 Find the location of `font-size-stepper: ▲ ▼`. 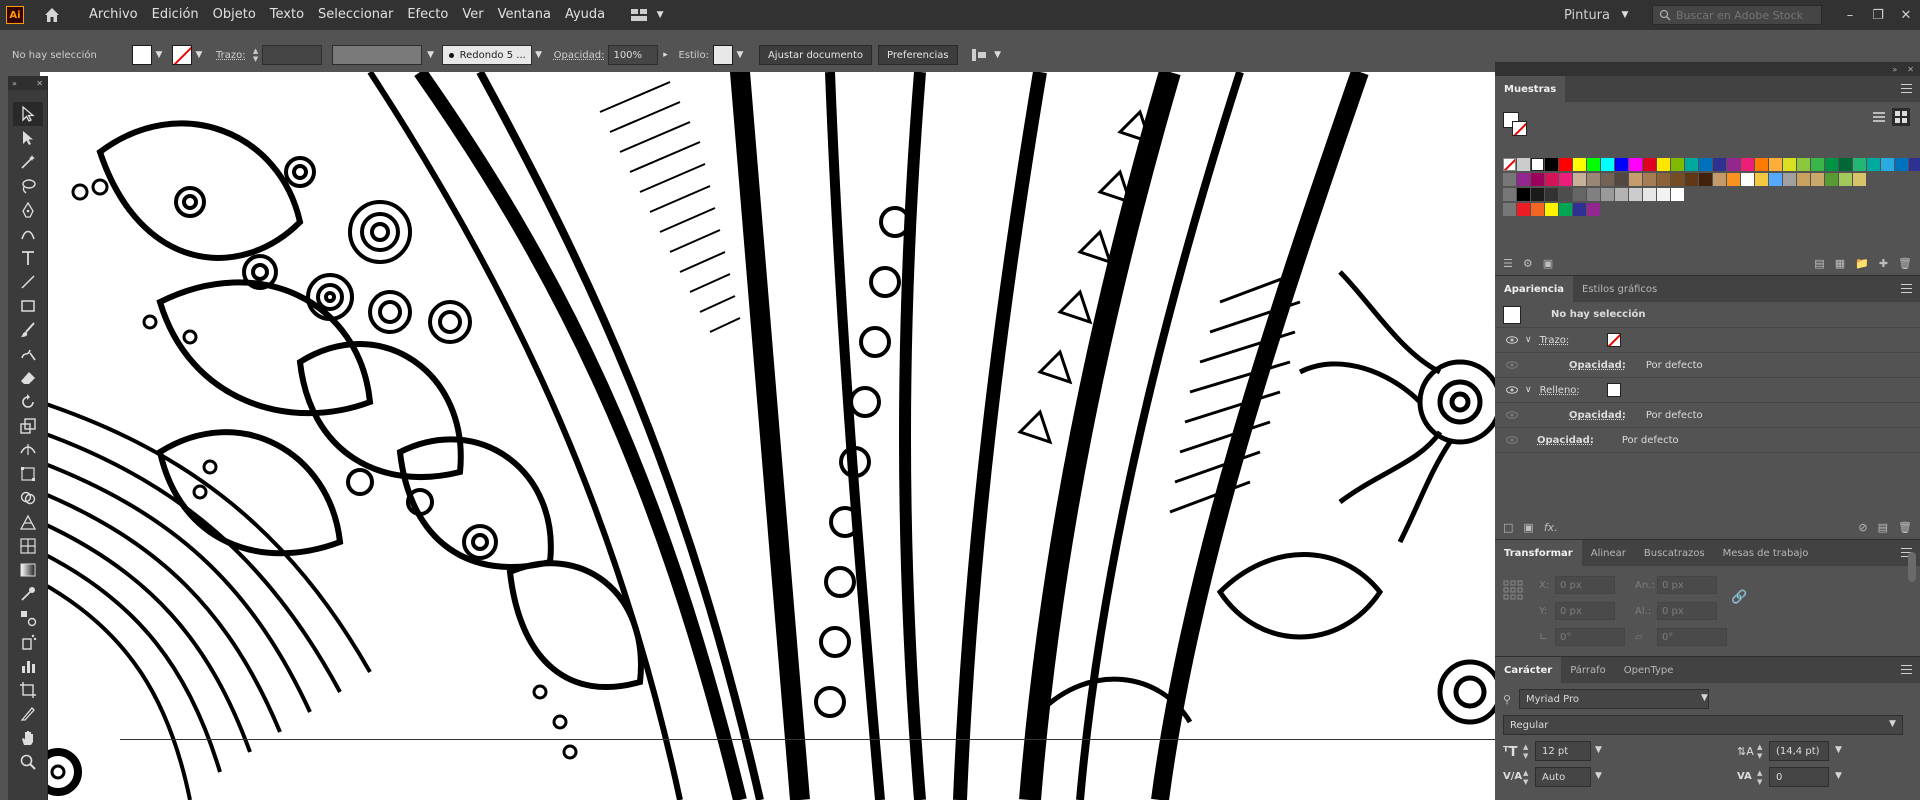

font-size-stepper: ▲ ▼ is located at coordinates (1525, 752).